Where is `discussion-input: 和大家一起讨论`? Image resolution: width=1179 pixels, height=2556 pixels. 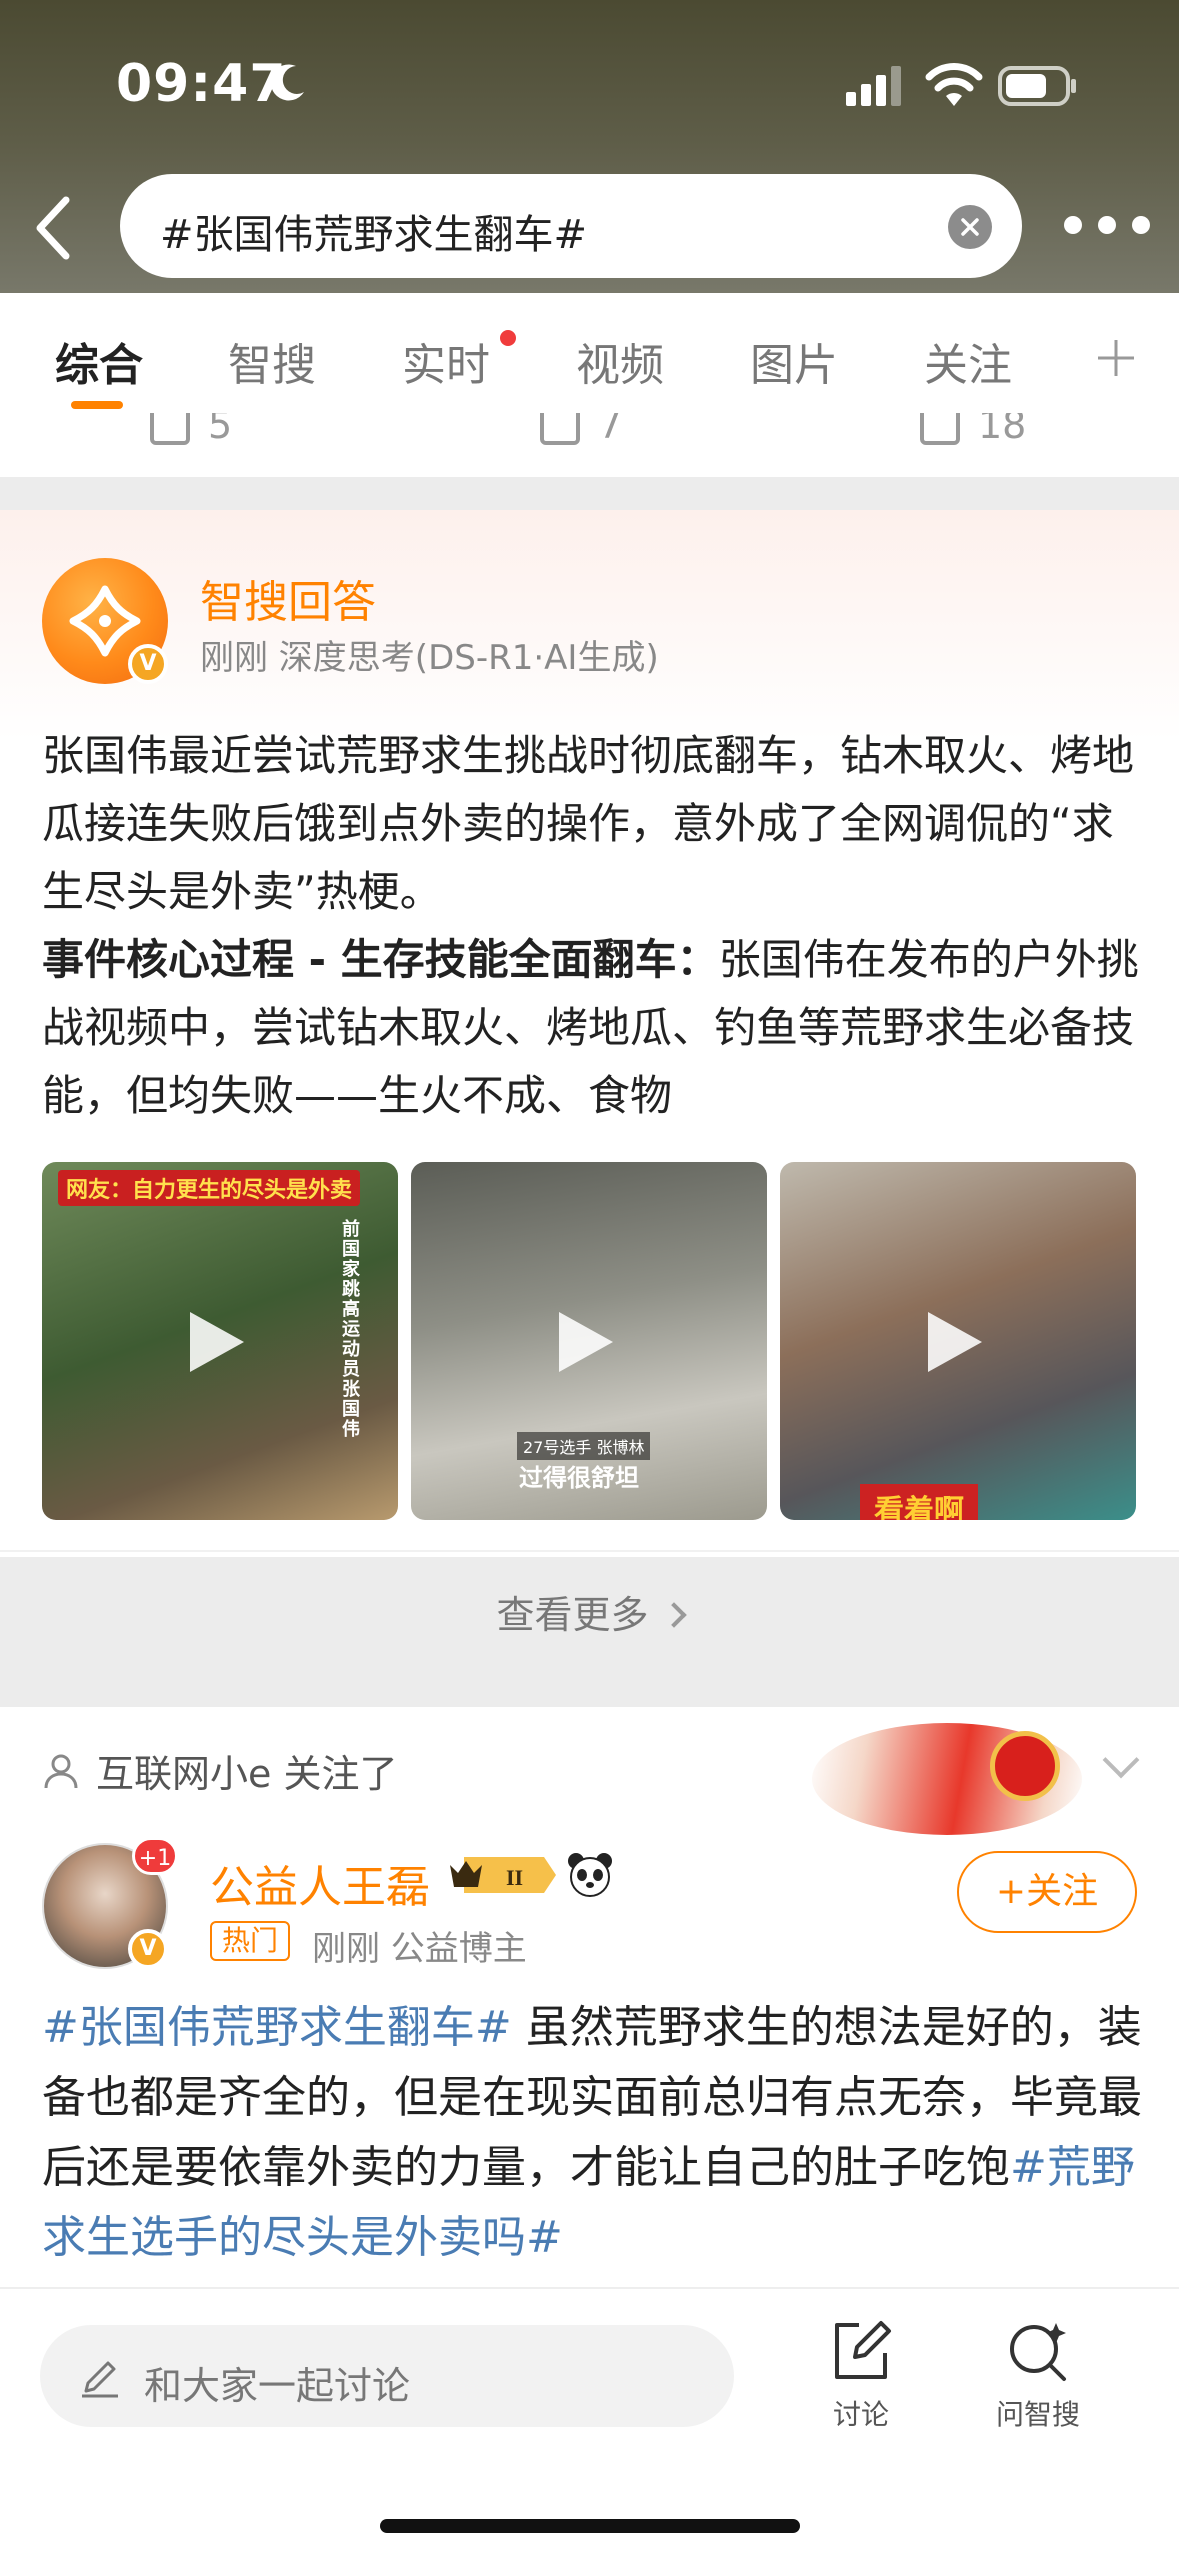
discussion-input: 和大家一起讨论 is located at coordinates (387, 2376).